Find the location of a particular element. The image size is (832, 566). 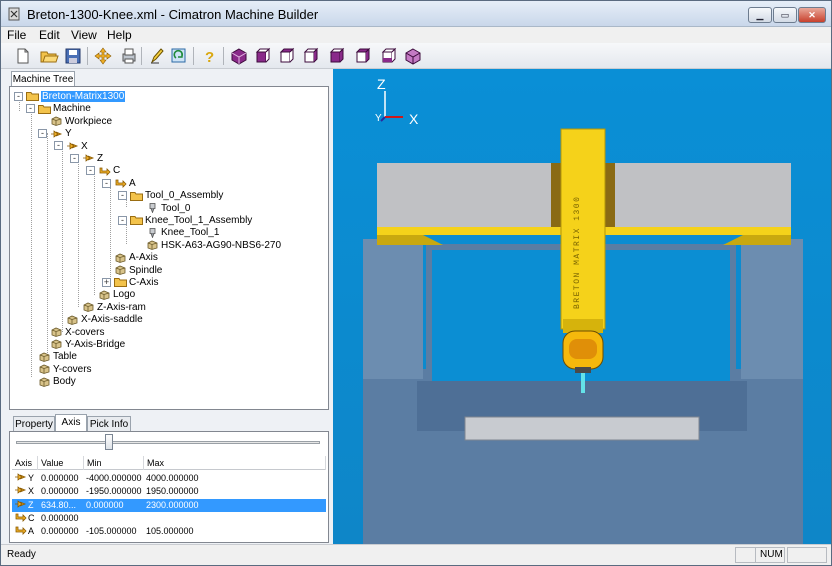

tree-node-breton-matrix1300: - Breton-Matrix1300 is located at coordinates (70, 97).